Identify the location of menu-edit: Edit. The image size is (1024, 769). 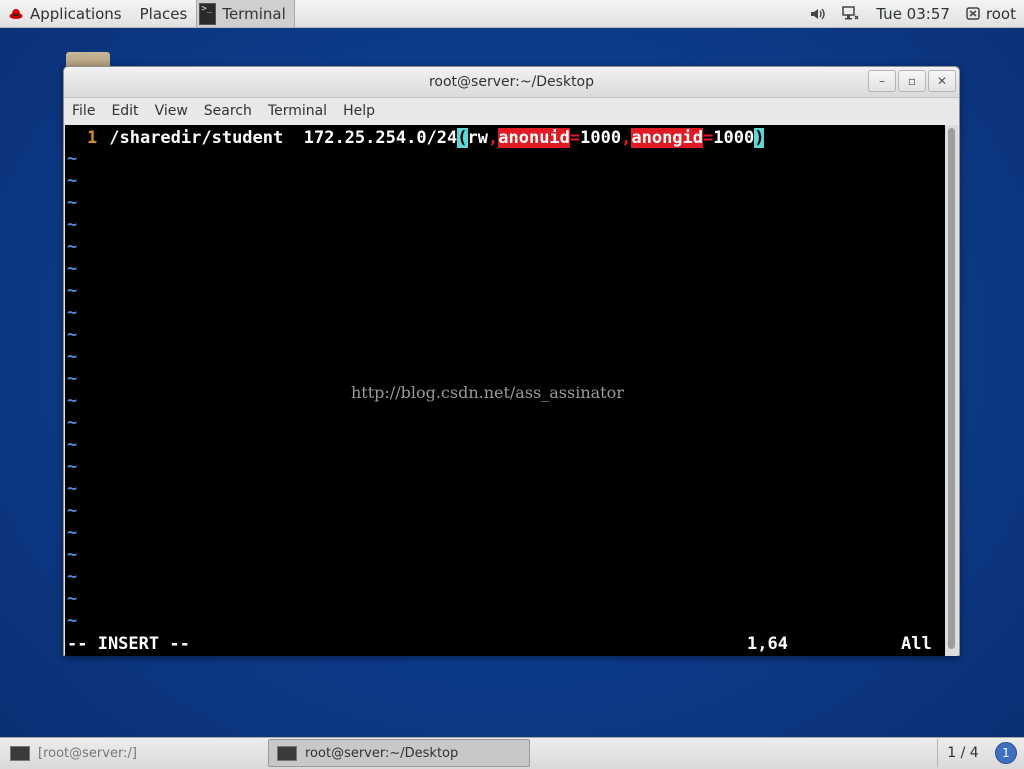
(124, 111).